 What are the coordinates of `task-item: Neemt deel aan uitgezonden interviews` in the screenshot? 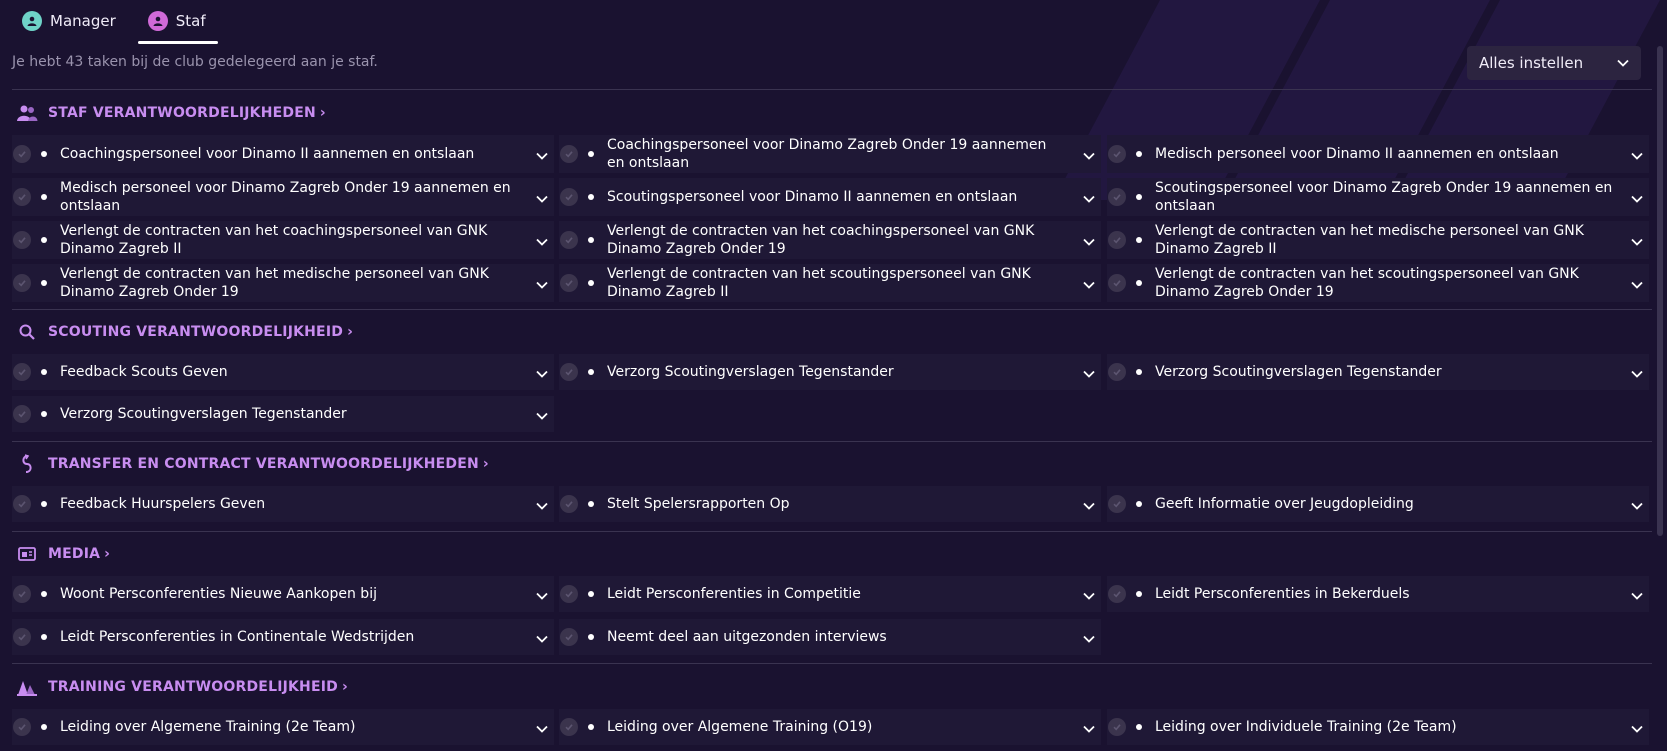 It's located at (830, 637).